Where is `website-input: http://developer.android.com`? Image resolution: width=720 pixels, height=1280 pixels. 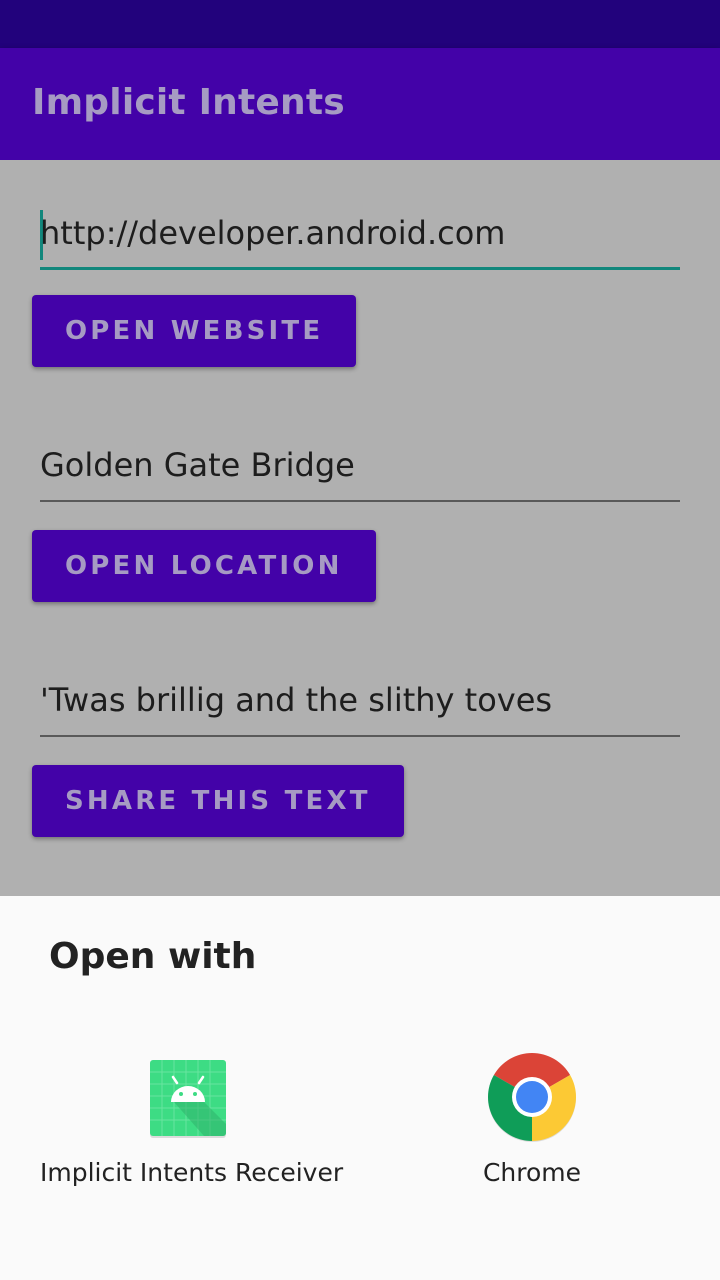 website-input: http://developer.android.com is located at coordinates (360, 240).